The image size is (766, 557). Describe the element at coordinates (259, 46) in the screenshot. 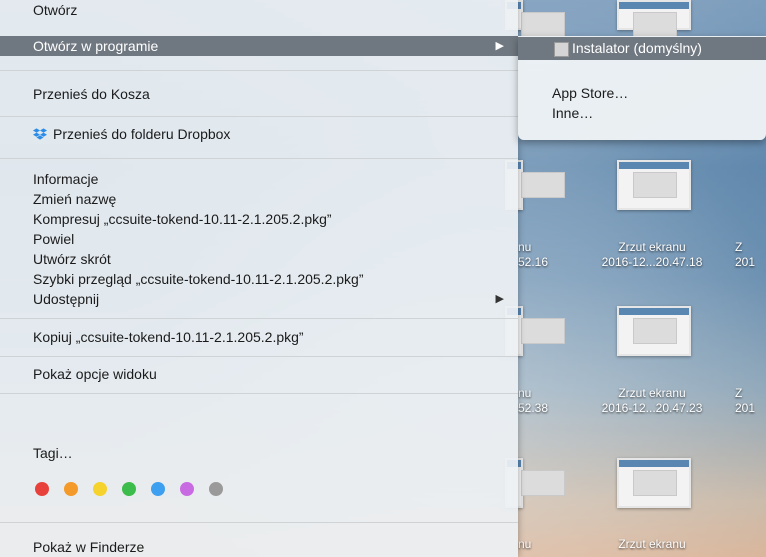

I see `menu-item-open-with: Otwórz w programie ▶` at that location.